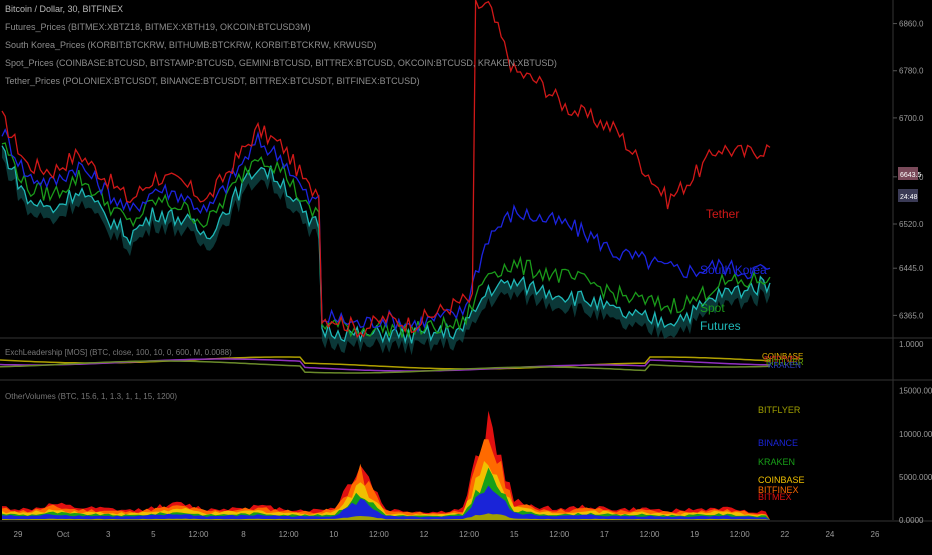 Image resolution: width=932 pixels, height=555 pixels. Describe the element at coordinates (775, 497) in the screenshot. I see `volume-series-label: BITMEX` at that location.